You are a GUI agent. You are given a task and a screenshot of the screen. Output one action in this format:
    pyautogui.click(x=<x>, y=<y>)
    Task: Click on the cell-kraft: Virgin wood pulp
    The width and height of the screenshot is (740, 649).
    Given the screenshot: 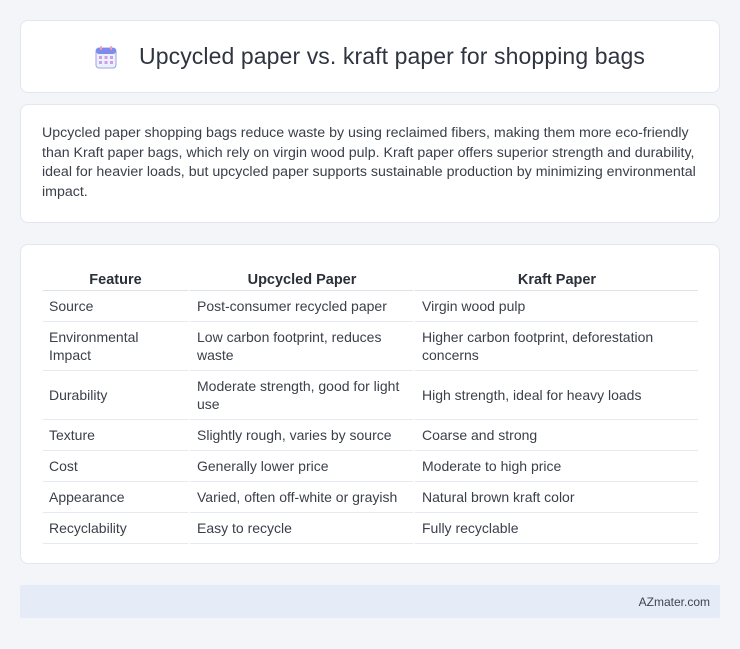 What is the action you would take?
    pyautogui.click(x=555, y=306)
    